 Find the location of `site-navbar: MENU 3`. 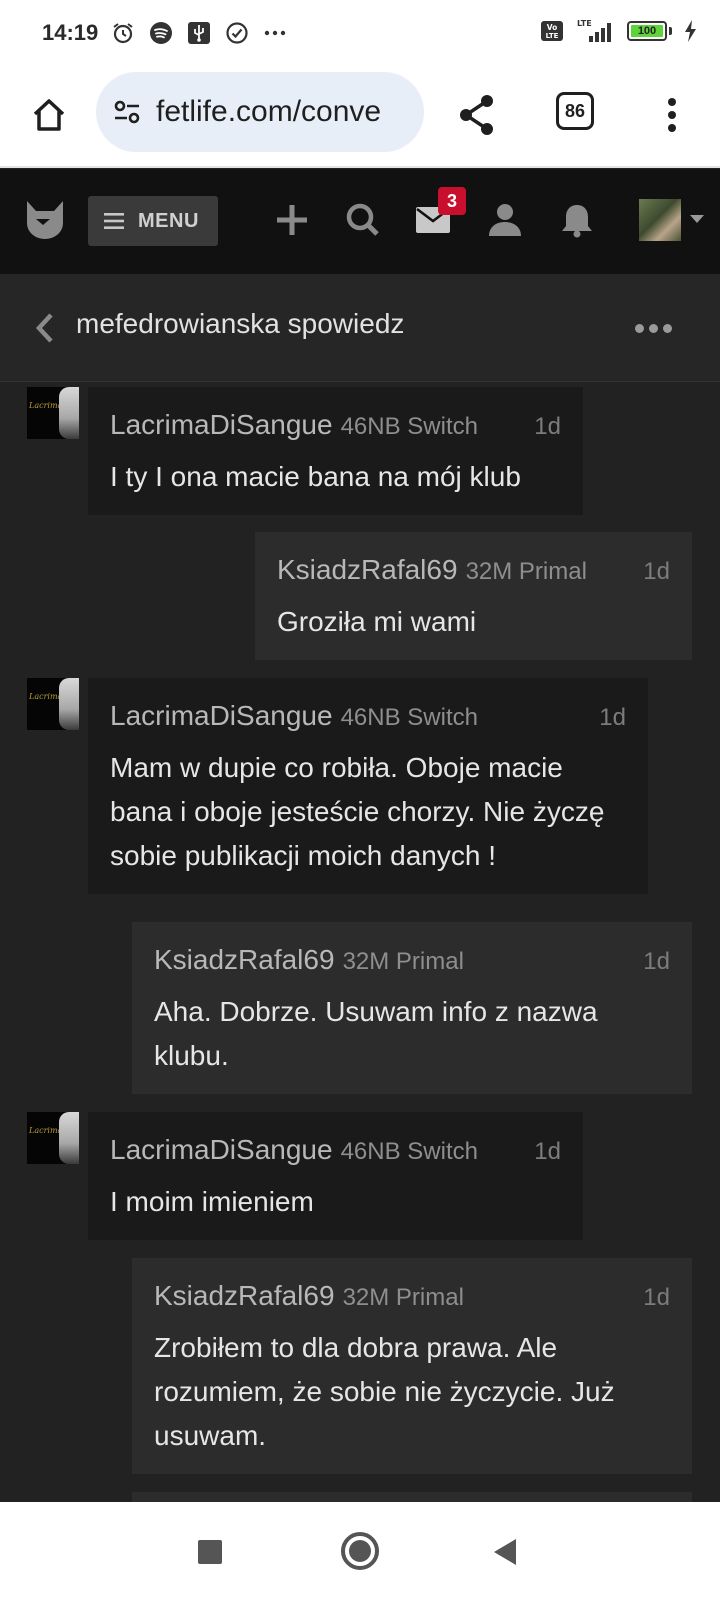

site-navbar: MENU 3 is located at coordinates (360, 221).